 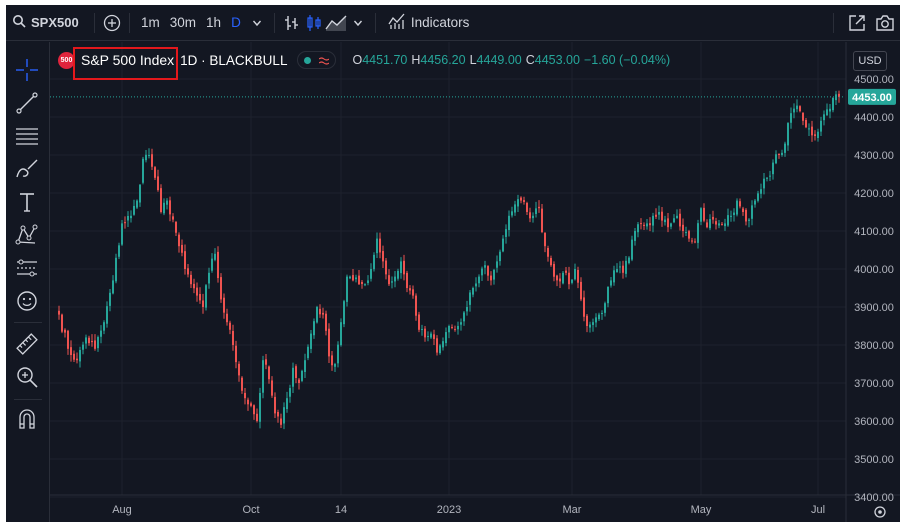 I want to click on fullscreen-icon, so click(x=857, y=23).